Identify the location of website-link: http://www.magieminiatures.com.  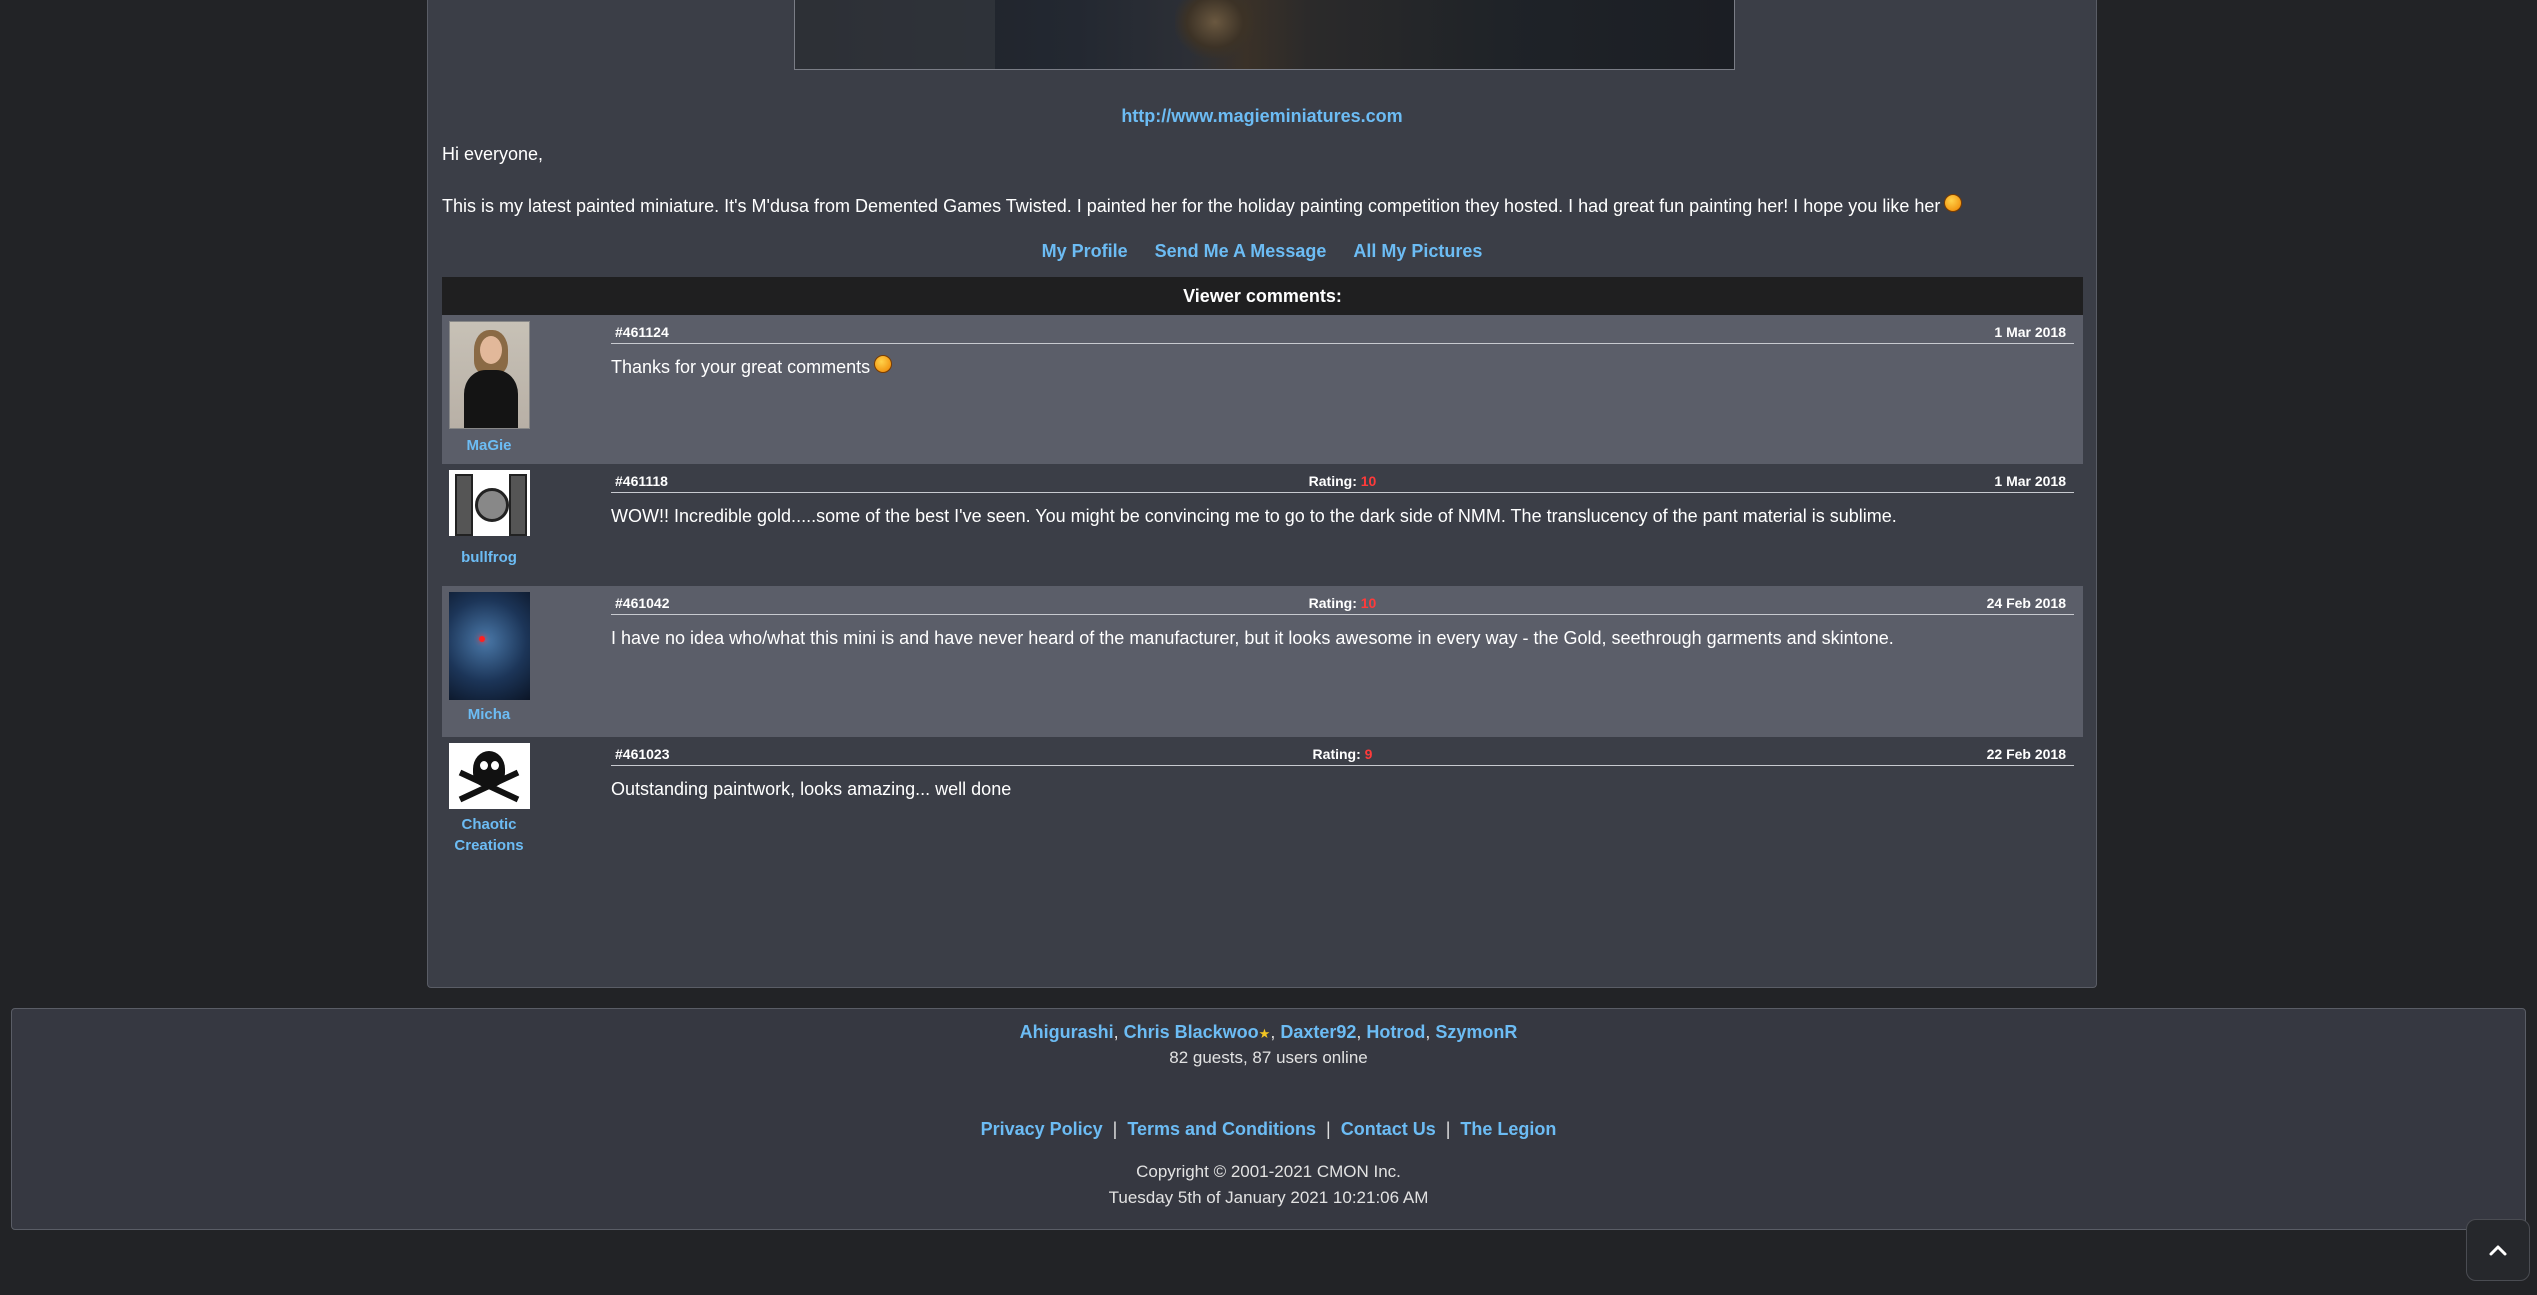
(1262, 116).